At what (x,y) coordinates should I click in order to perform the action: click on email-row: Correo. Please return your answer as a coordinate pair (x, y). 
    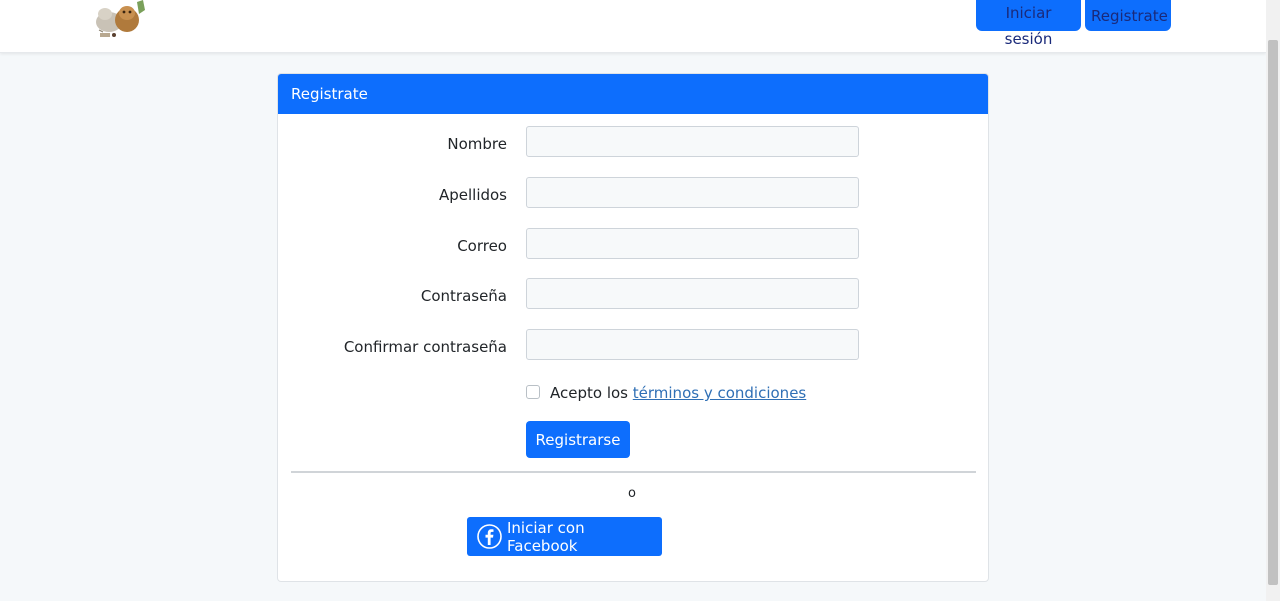
    Looking at the image, I should click on (633, 244).